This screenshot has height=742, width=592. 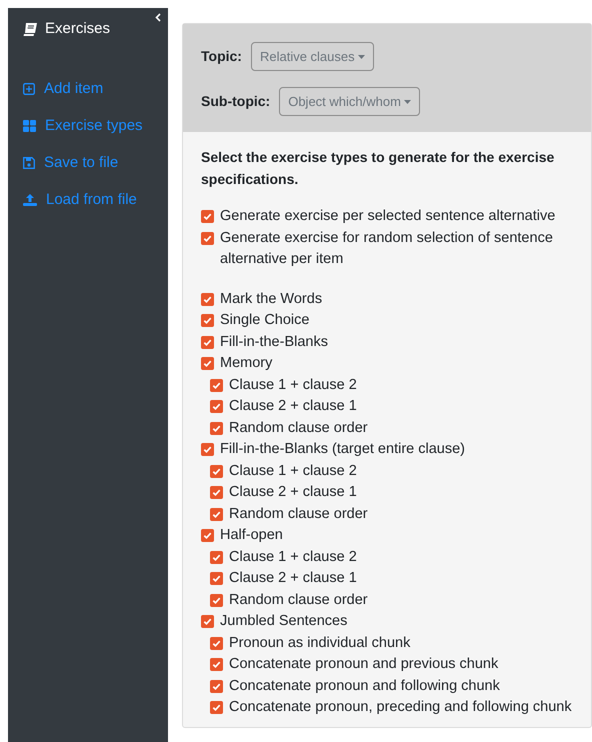 What do you see at coordinates (70, 163) in the screenshot?
I see `sidebar-link: Save to file` at bounding box center [70, 163].